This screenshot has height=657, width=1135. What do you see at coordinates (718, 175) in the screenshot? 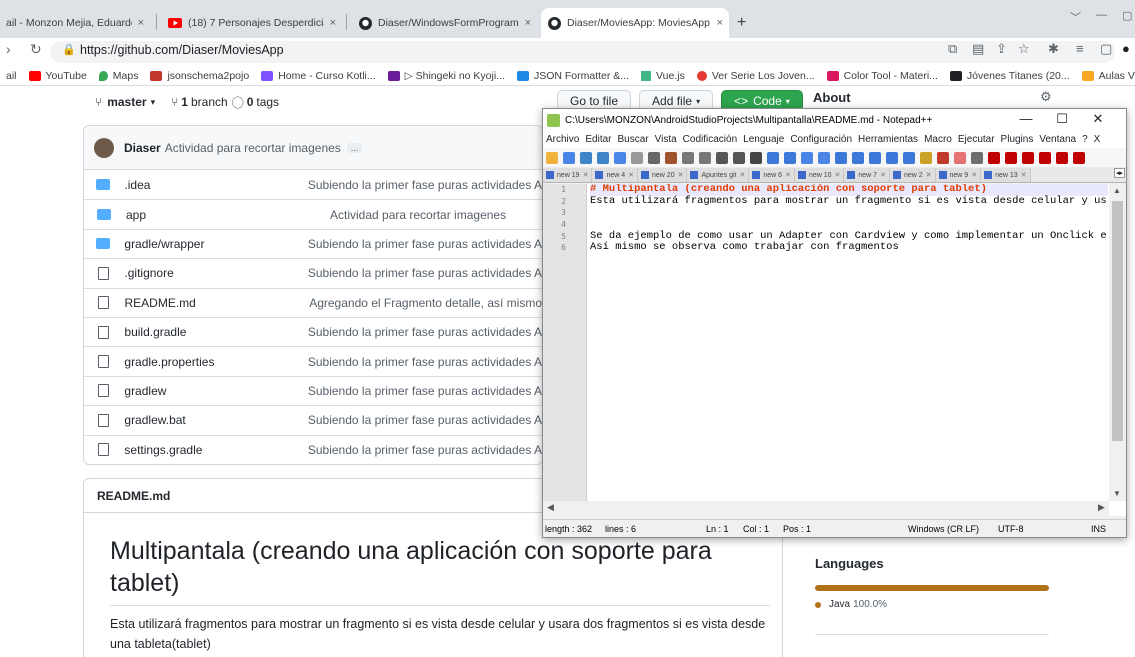
I see `editor-tab: Apuntes git ✕` at bounding box center [718, 175].